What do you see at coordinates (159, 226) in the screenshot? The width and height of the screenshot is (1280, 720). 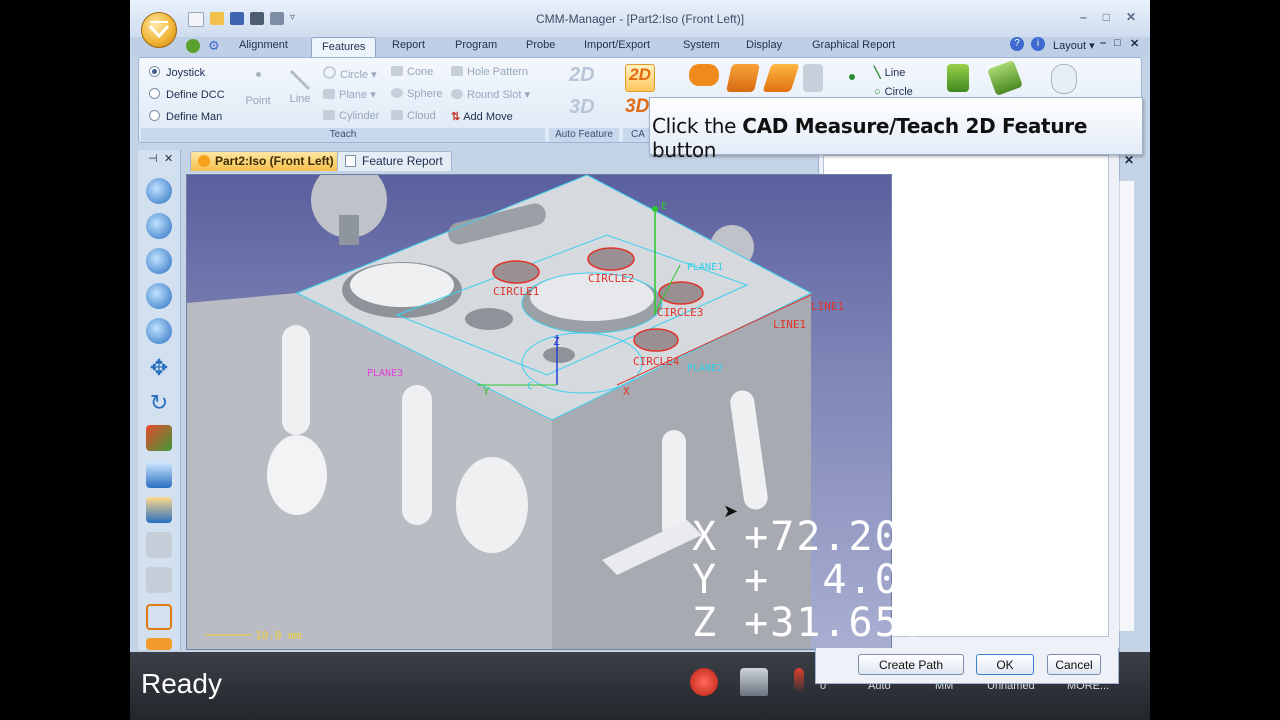 I see `zoom-out-icon` at bounding box center [159, 226].